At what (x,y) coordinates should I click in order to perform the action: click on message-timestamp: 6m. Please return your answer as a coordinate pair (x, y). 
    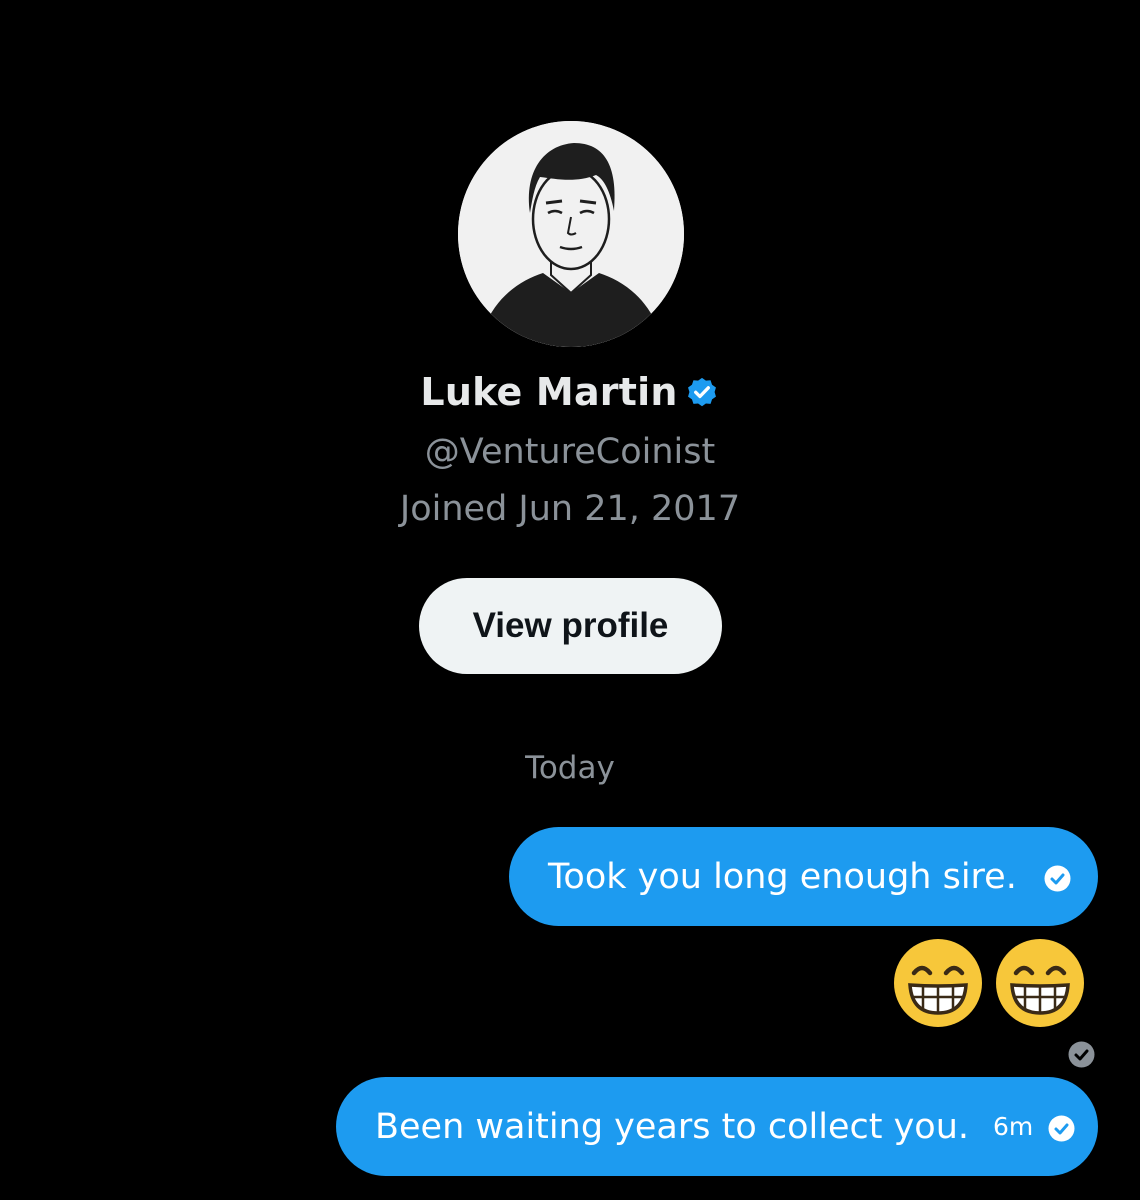
    Looking at the image, I should click on (1013, 1126).